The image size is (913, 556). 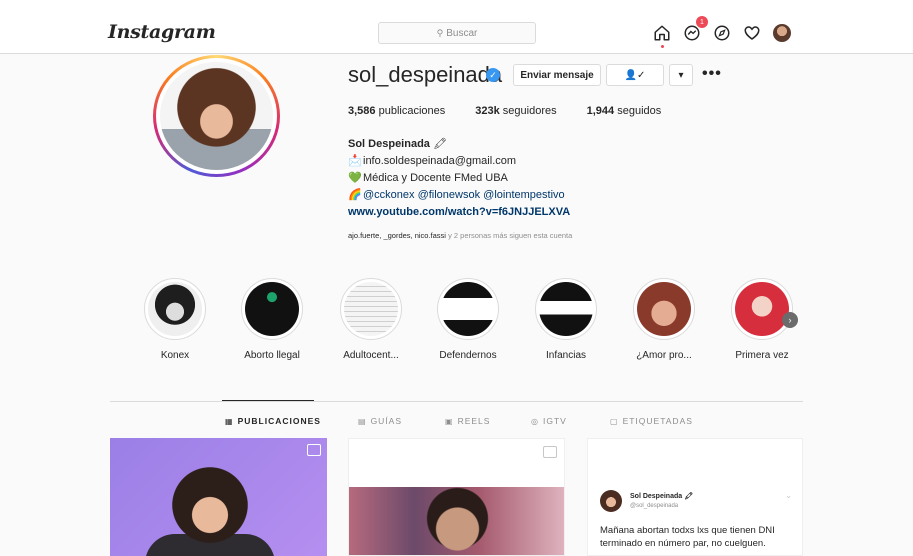 What do you see at coordinates (459, 212) in the screenshot?
I see `bio-website-link: www.youtube.com/watch?v=f6JNJJELXVA` at bounding box center [459, 212].